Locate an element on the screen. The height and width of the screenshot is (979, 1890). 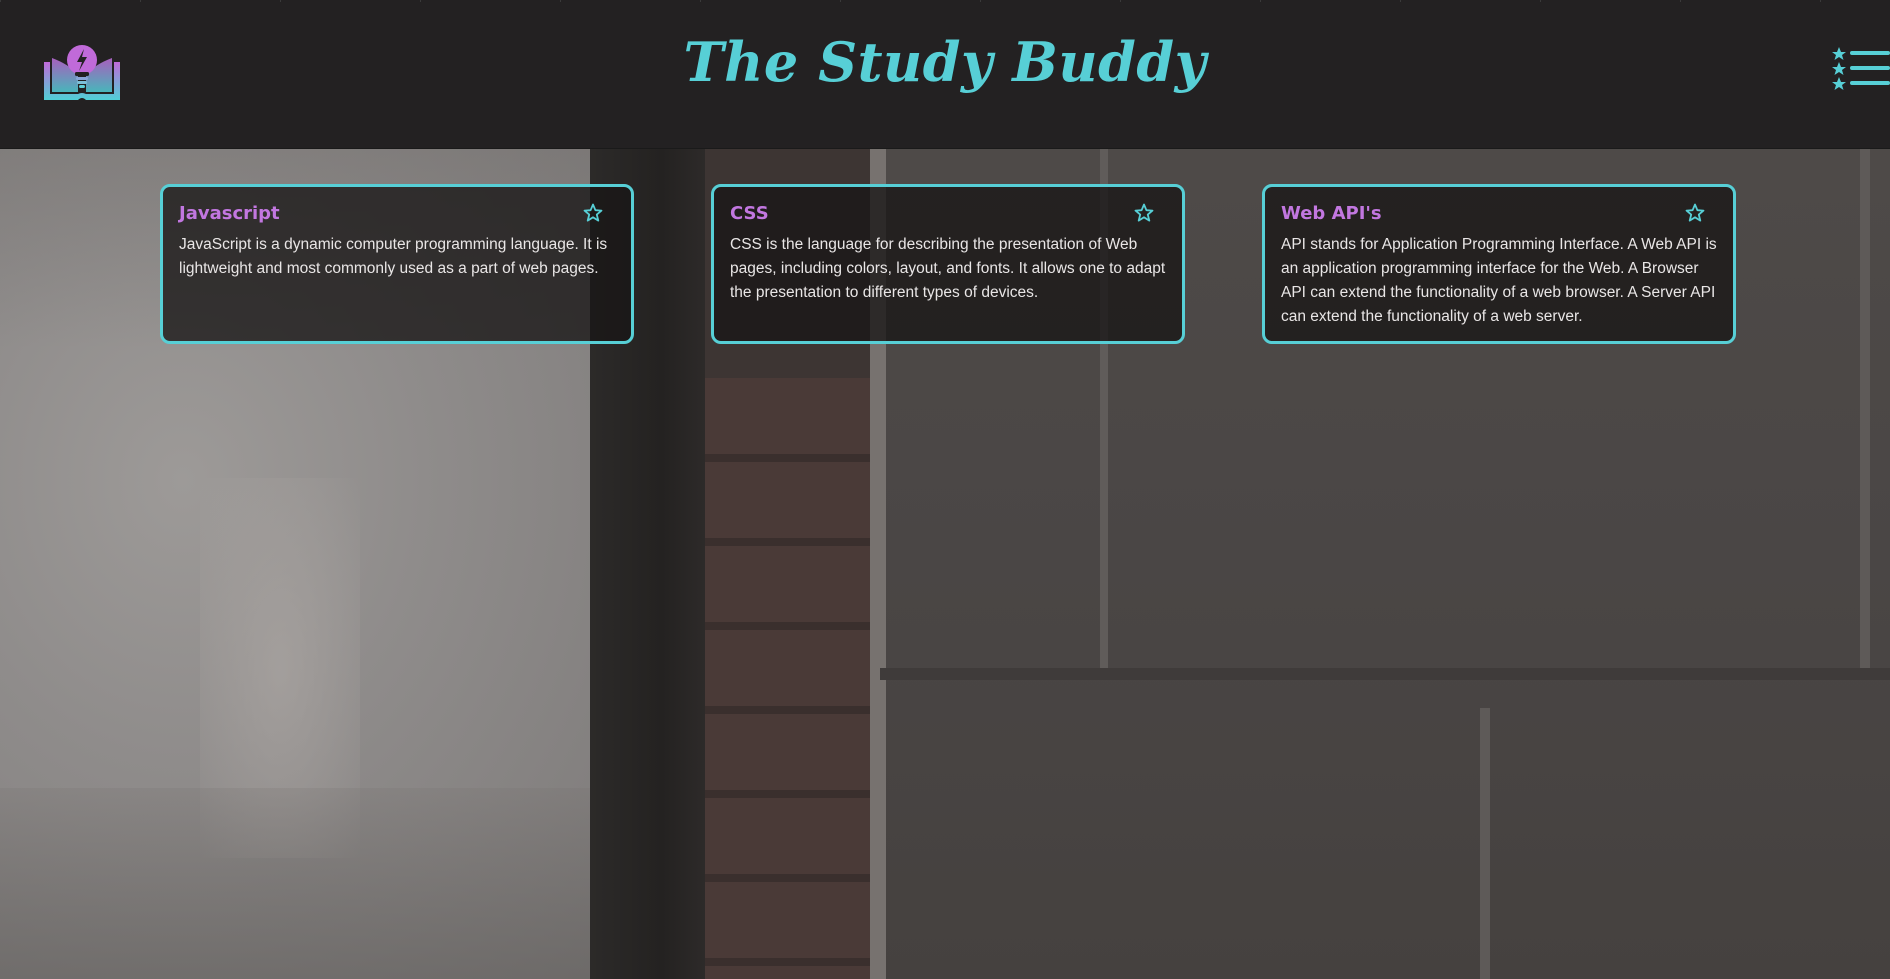
background-brick-column is located at coordinates (790, 678).